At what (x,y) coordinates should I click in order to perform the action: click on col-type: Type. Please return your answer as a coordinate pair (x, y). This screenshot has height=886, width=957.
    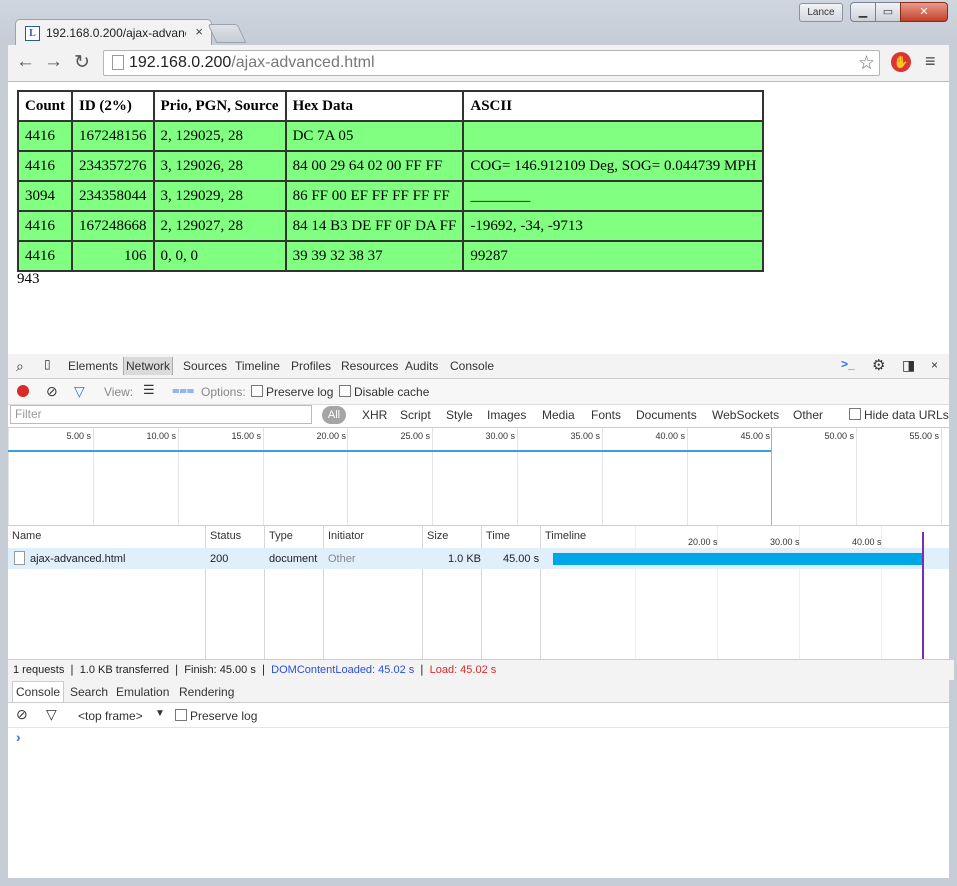
    Looking at the image, I should click on (281, 536).